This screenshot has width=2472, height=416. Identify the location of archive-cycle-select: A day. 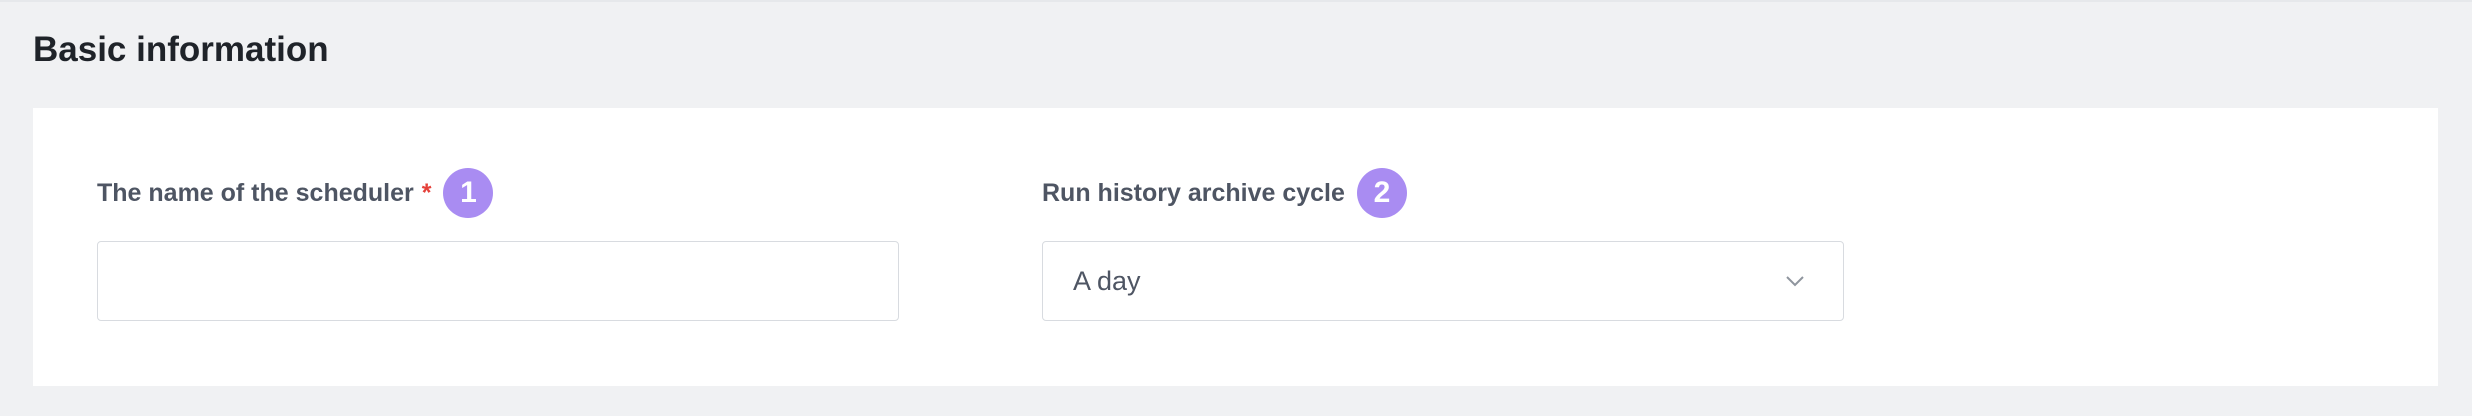
(1443, 281).